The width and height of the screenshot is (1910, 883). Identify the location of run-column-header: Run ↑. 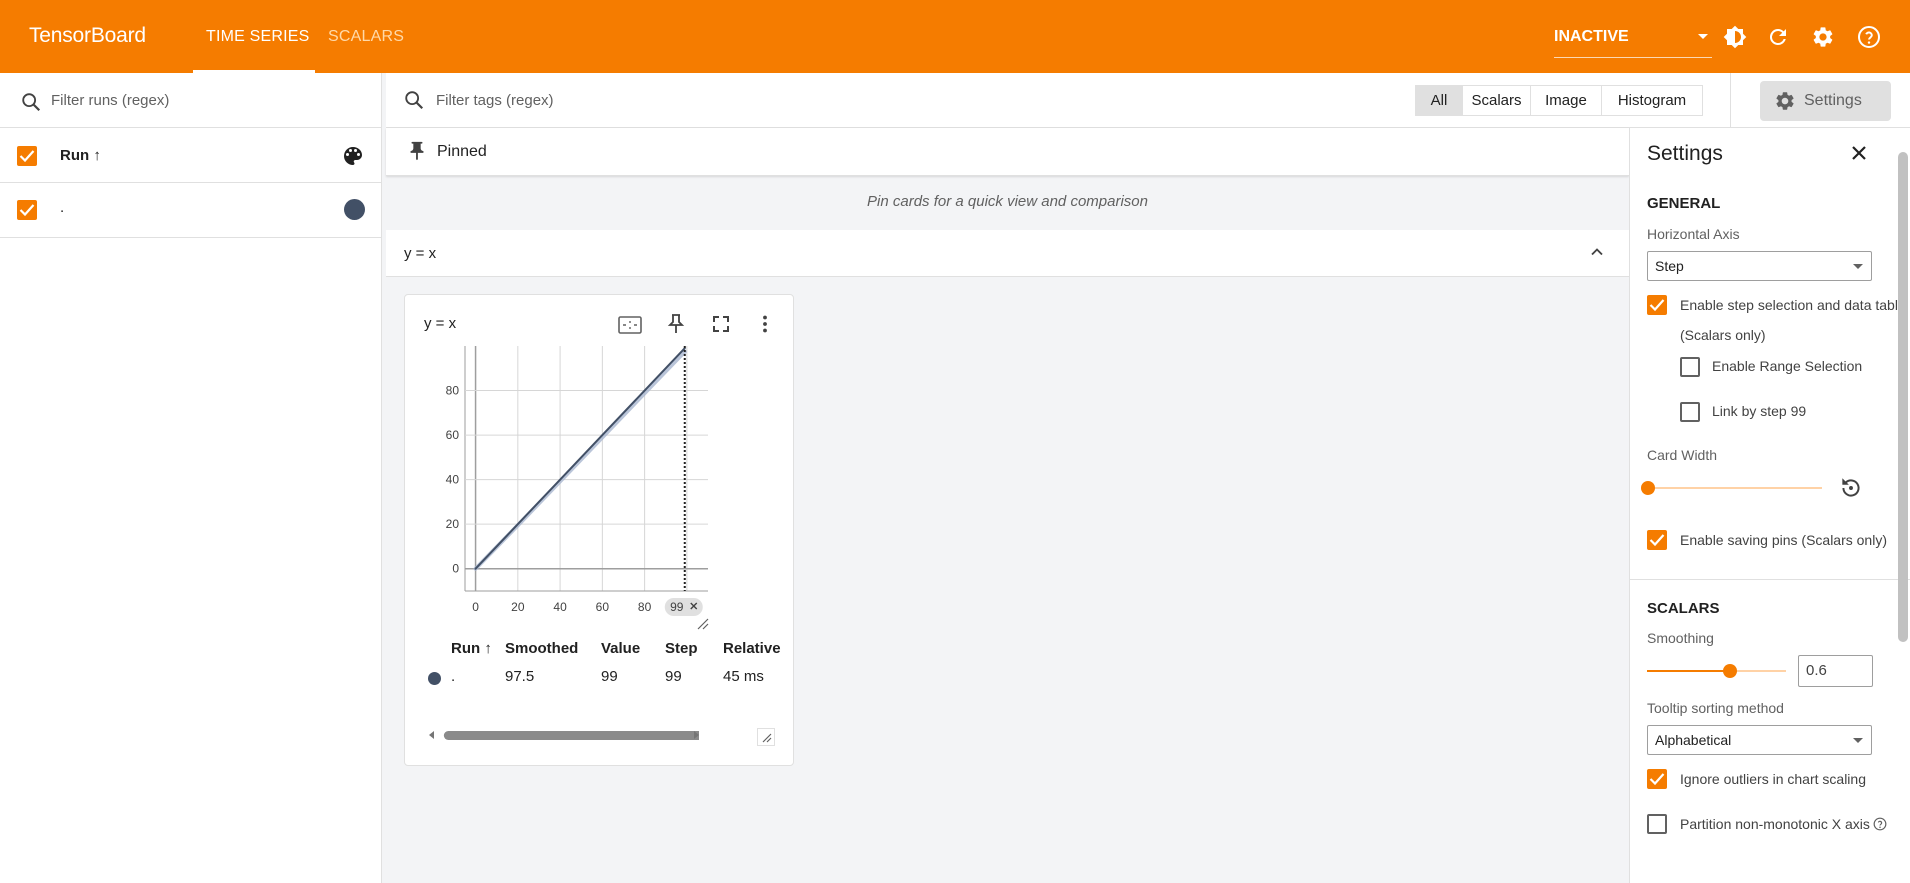
(80, 155).